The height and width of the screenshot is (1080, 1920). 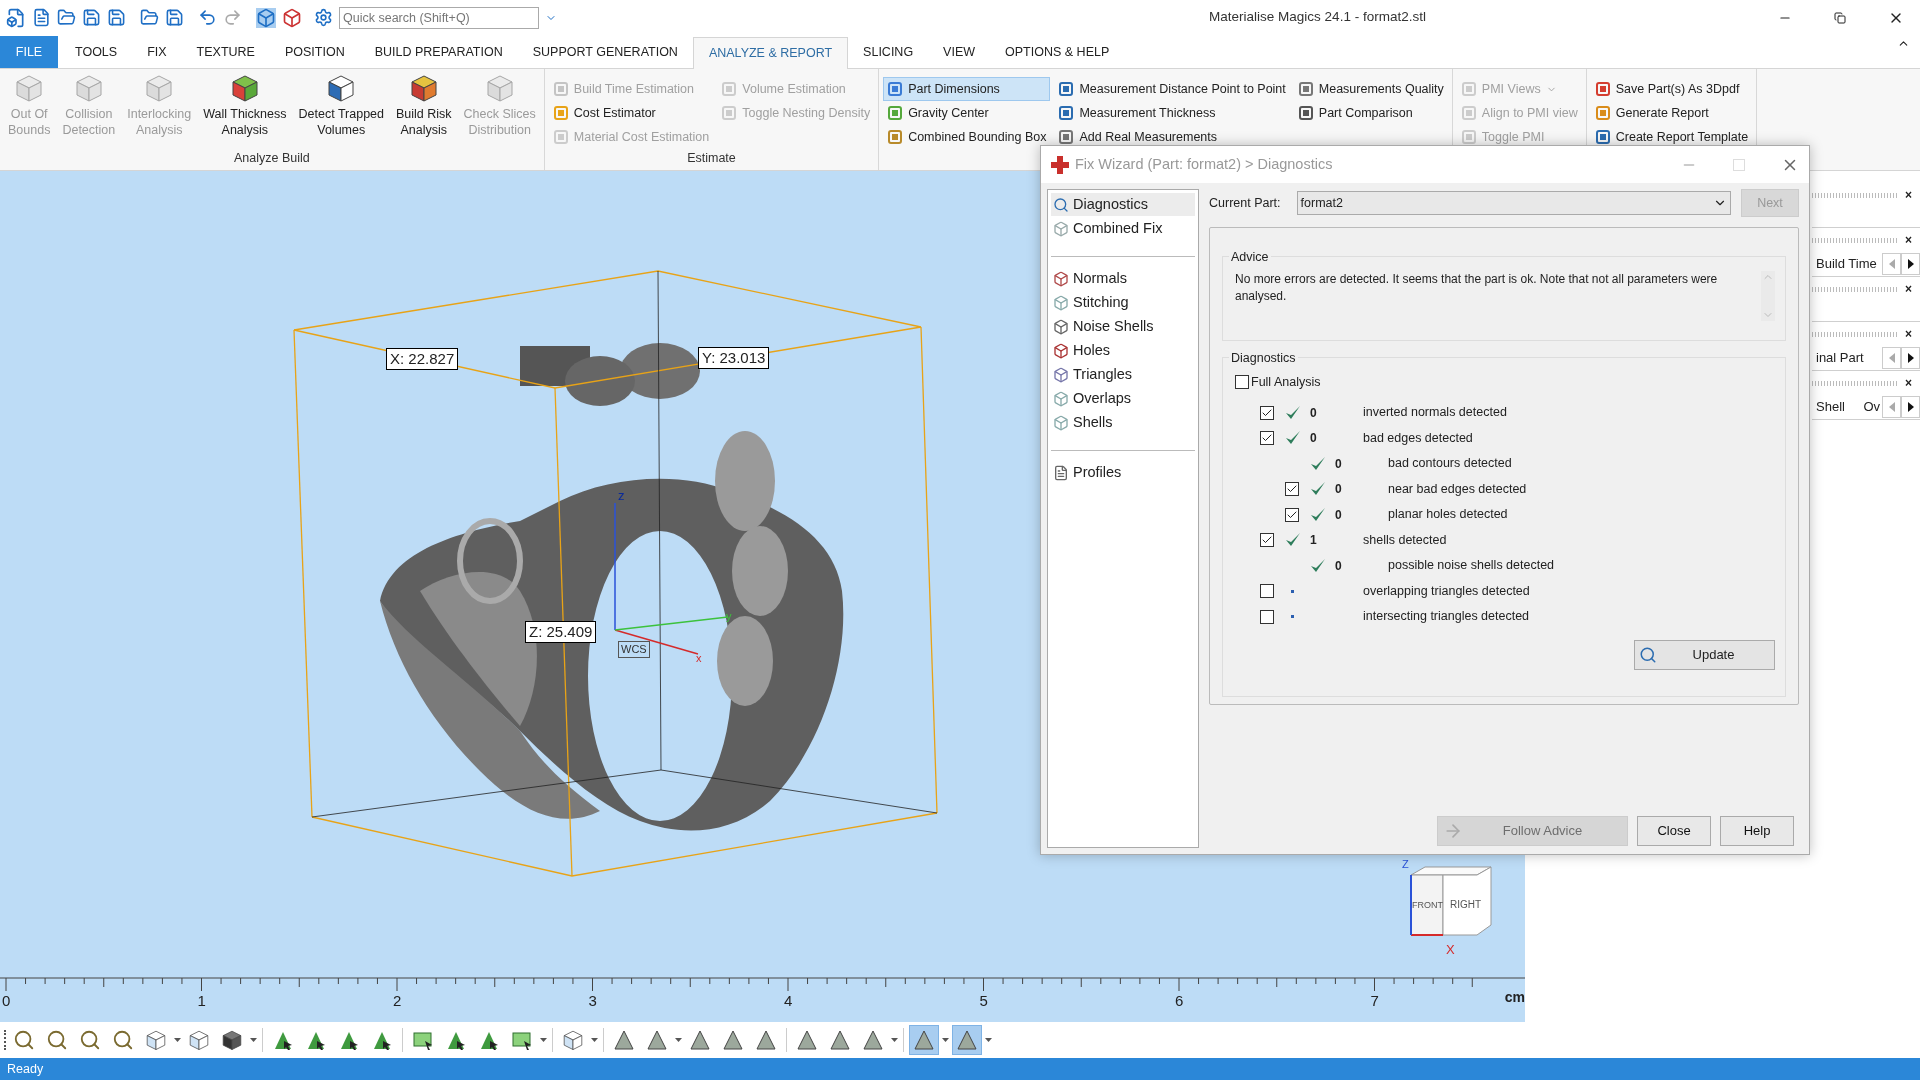 I want to click on ribbon-button: Save Part(s) As 3Dpdf, so click(x=1671, y=89).